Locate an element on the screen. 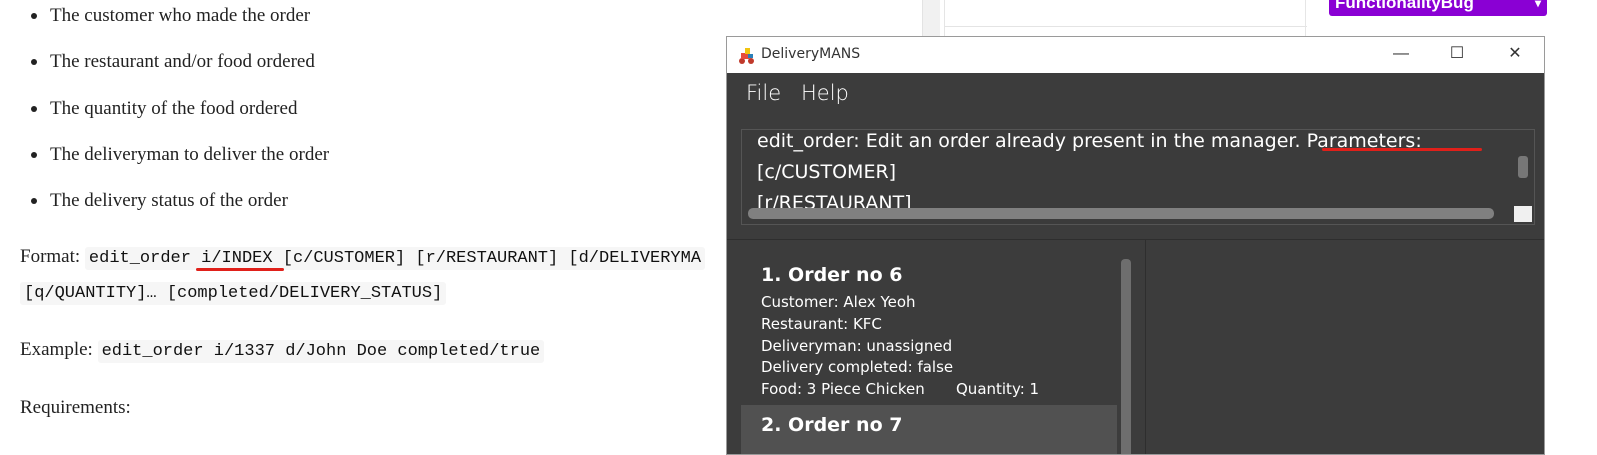  example-label: Example: is located at coordinates (56, 349).